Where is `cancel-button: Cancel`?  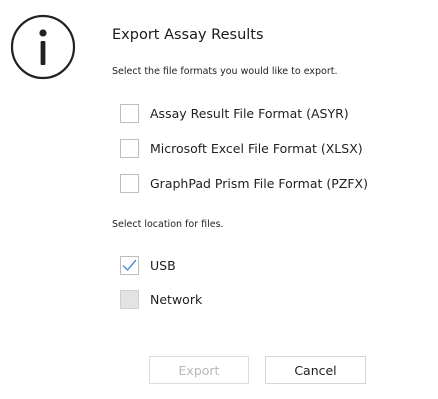 cancel-button: Cancel is located at coordinates (315, 370).